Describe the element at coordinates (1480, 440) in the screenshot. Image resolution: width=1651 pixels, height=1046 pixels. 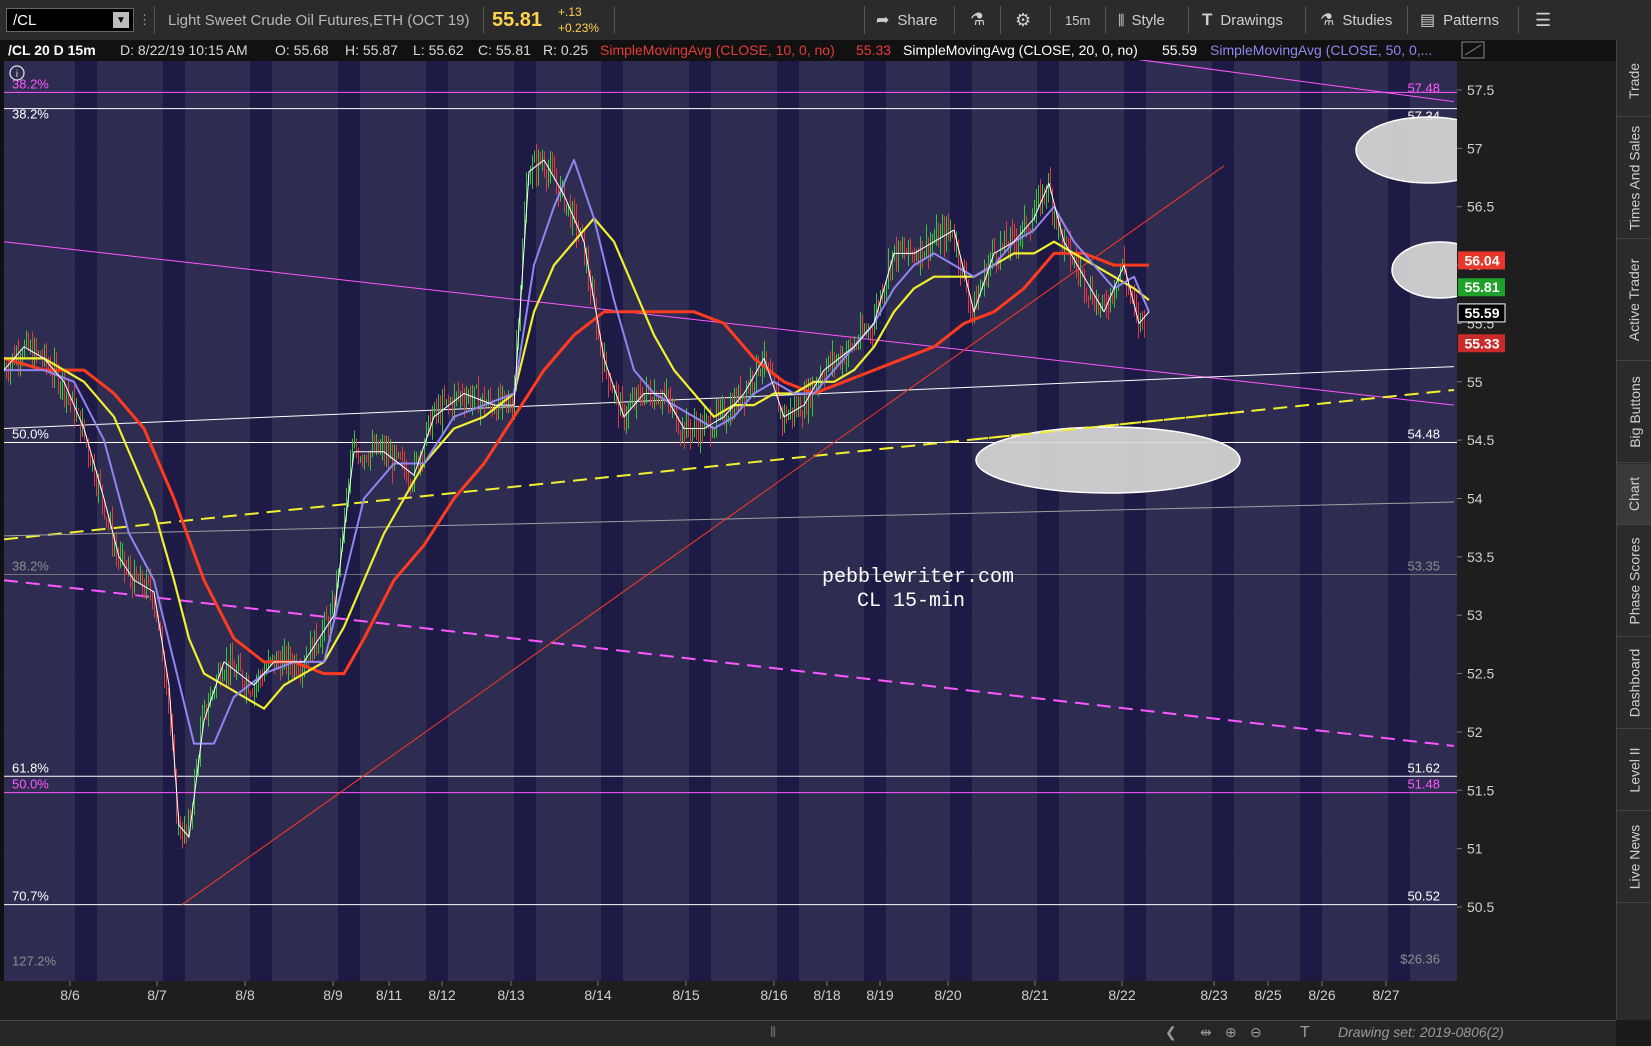
I see `y-tick-label: 54.5` at that location.